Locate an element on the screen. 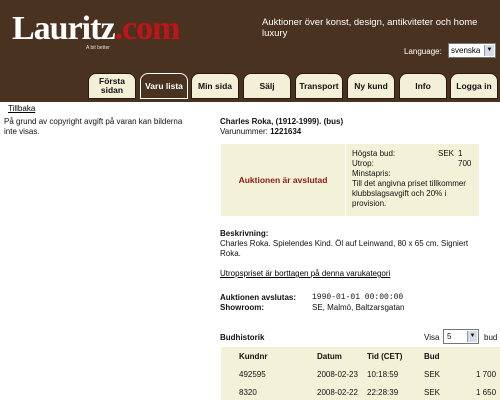 This screenshot has width=500, height=400. tab-ny-kund: Ny kund is located at coordinates (371, 86).